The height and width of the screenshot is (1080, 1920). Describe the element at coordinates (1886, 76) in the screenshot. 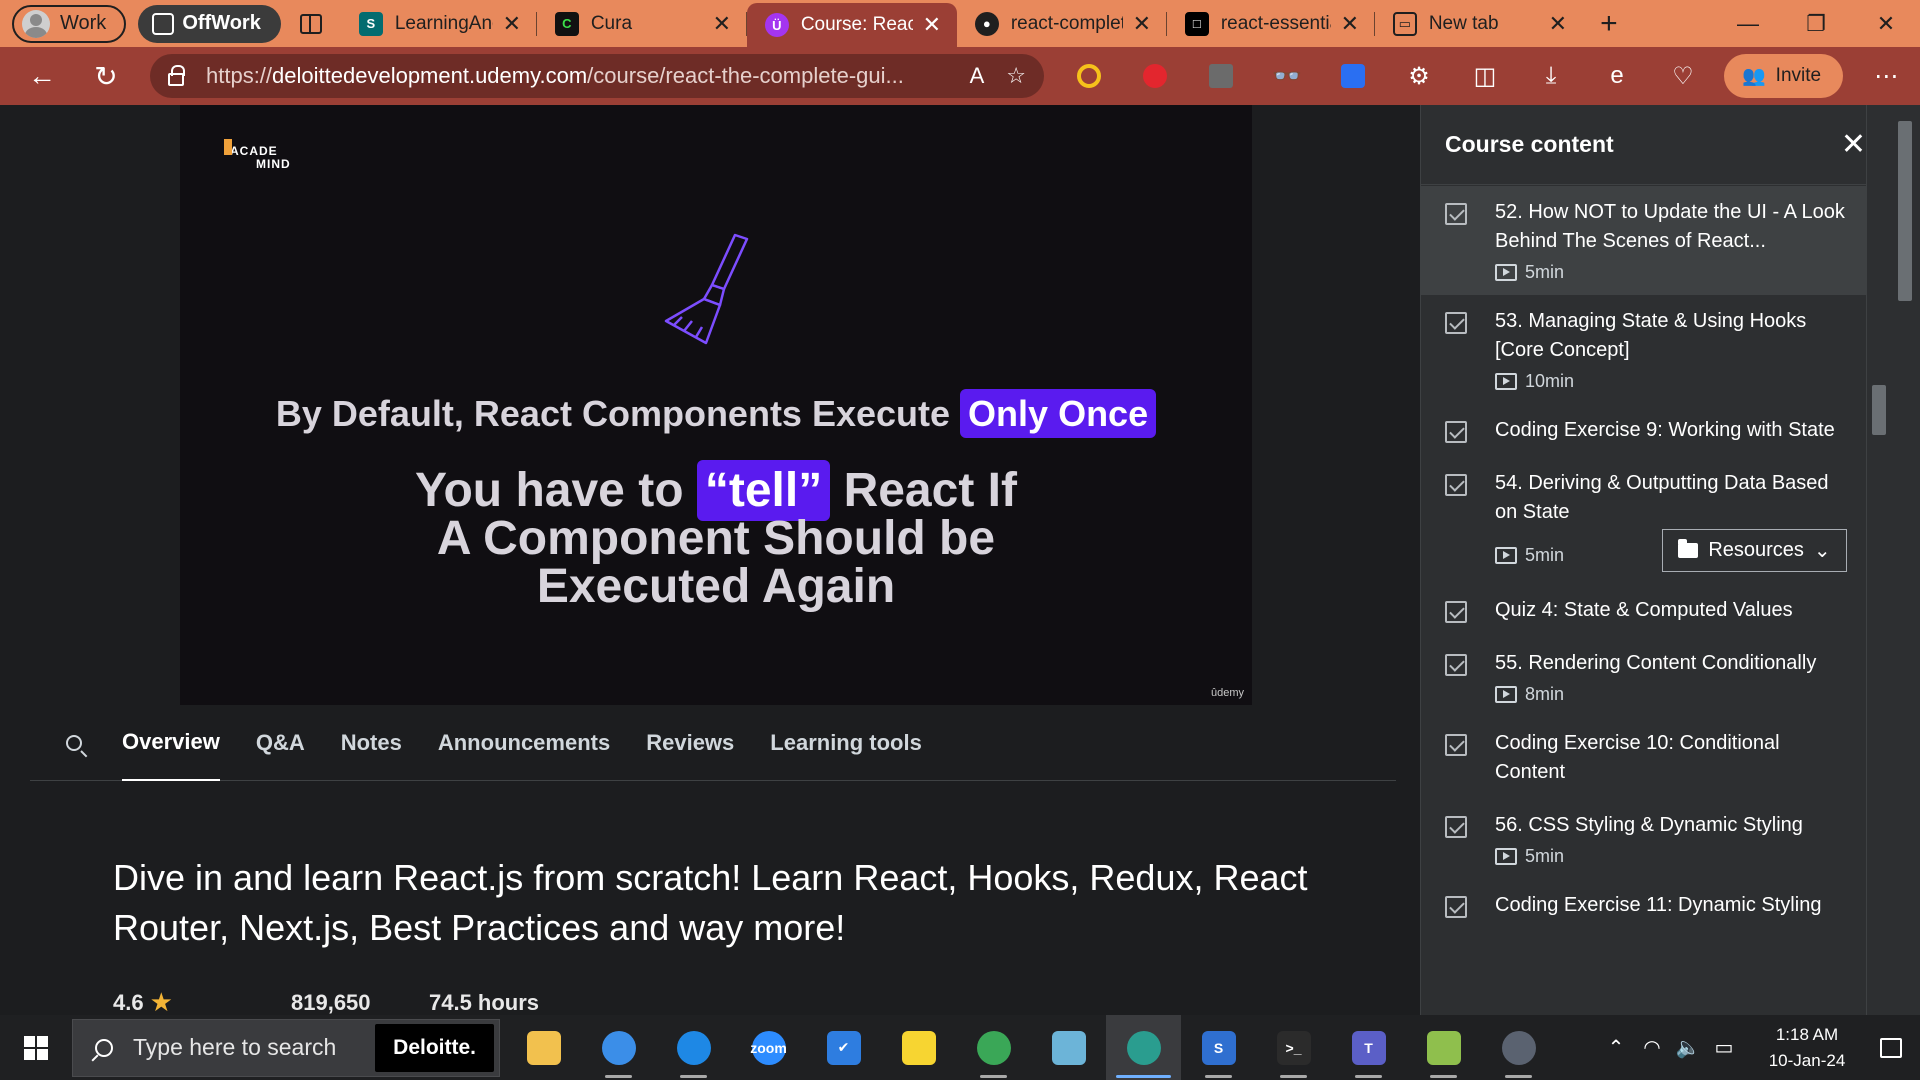

I see `more-menu-icon: ⋯` at that location.